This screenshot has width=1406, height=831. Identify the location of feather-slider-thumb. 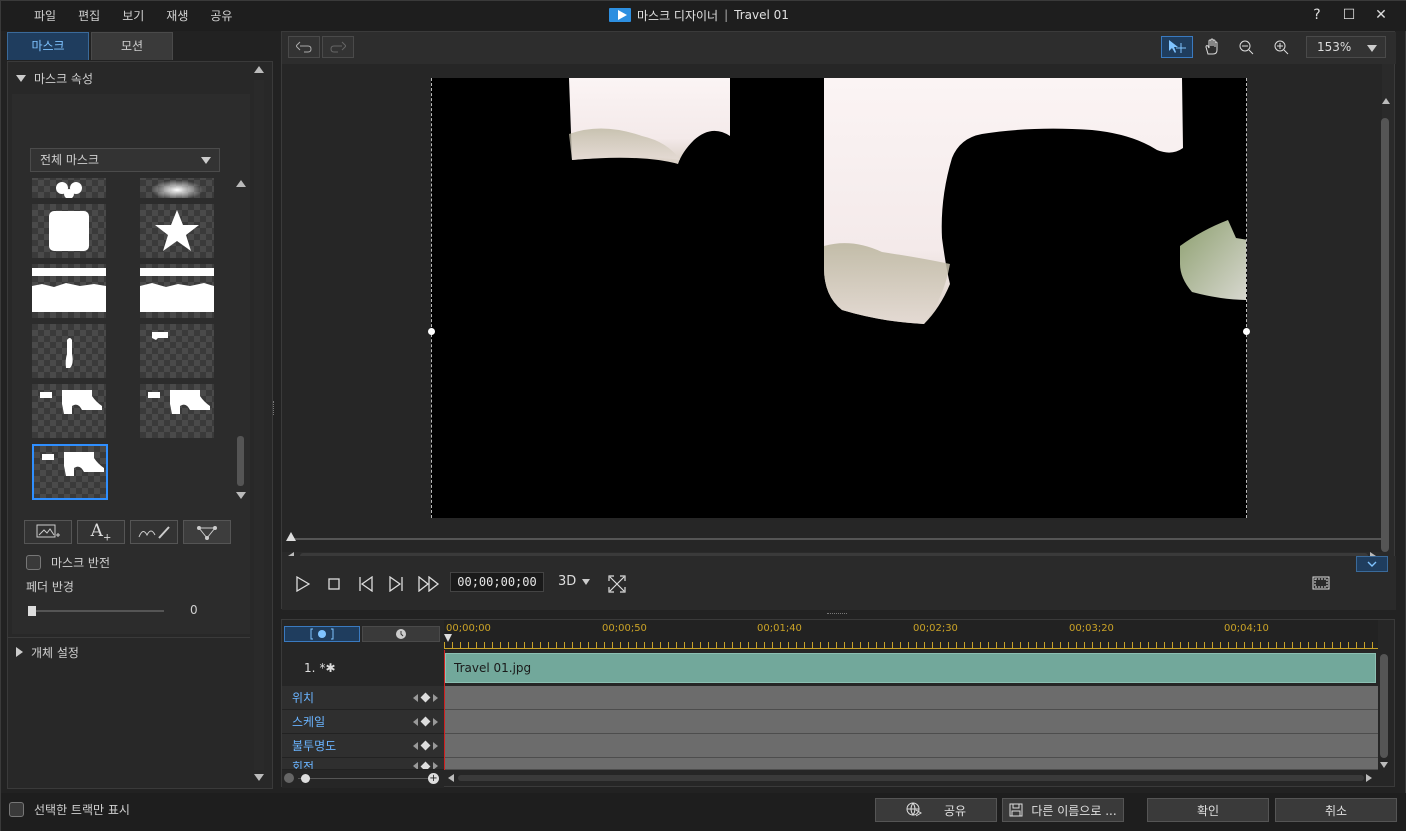
(32, 611).